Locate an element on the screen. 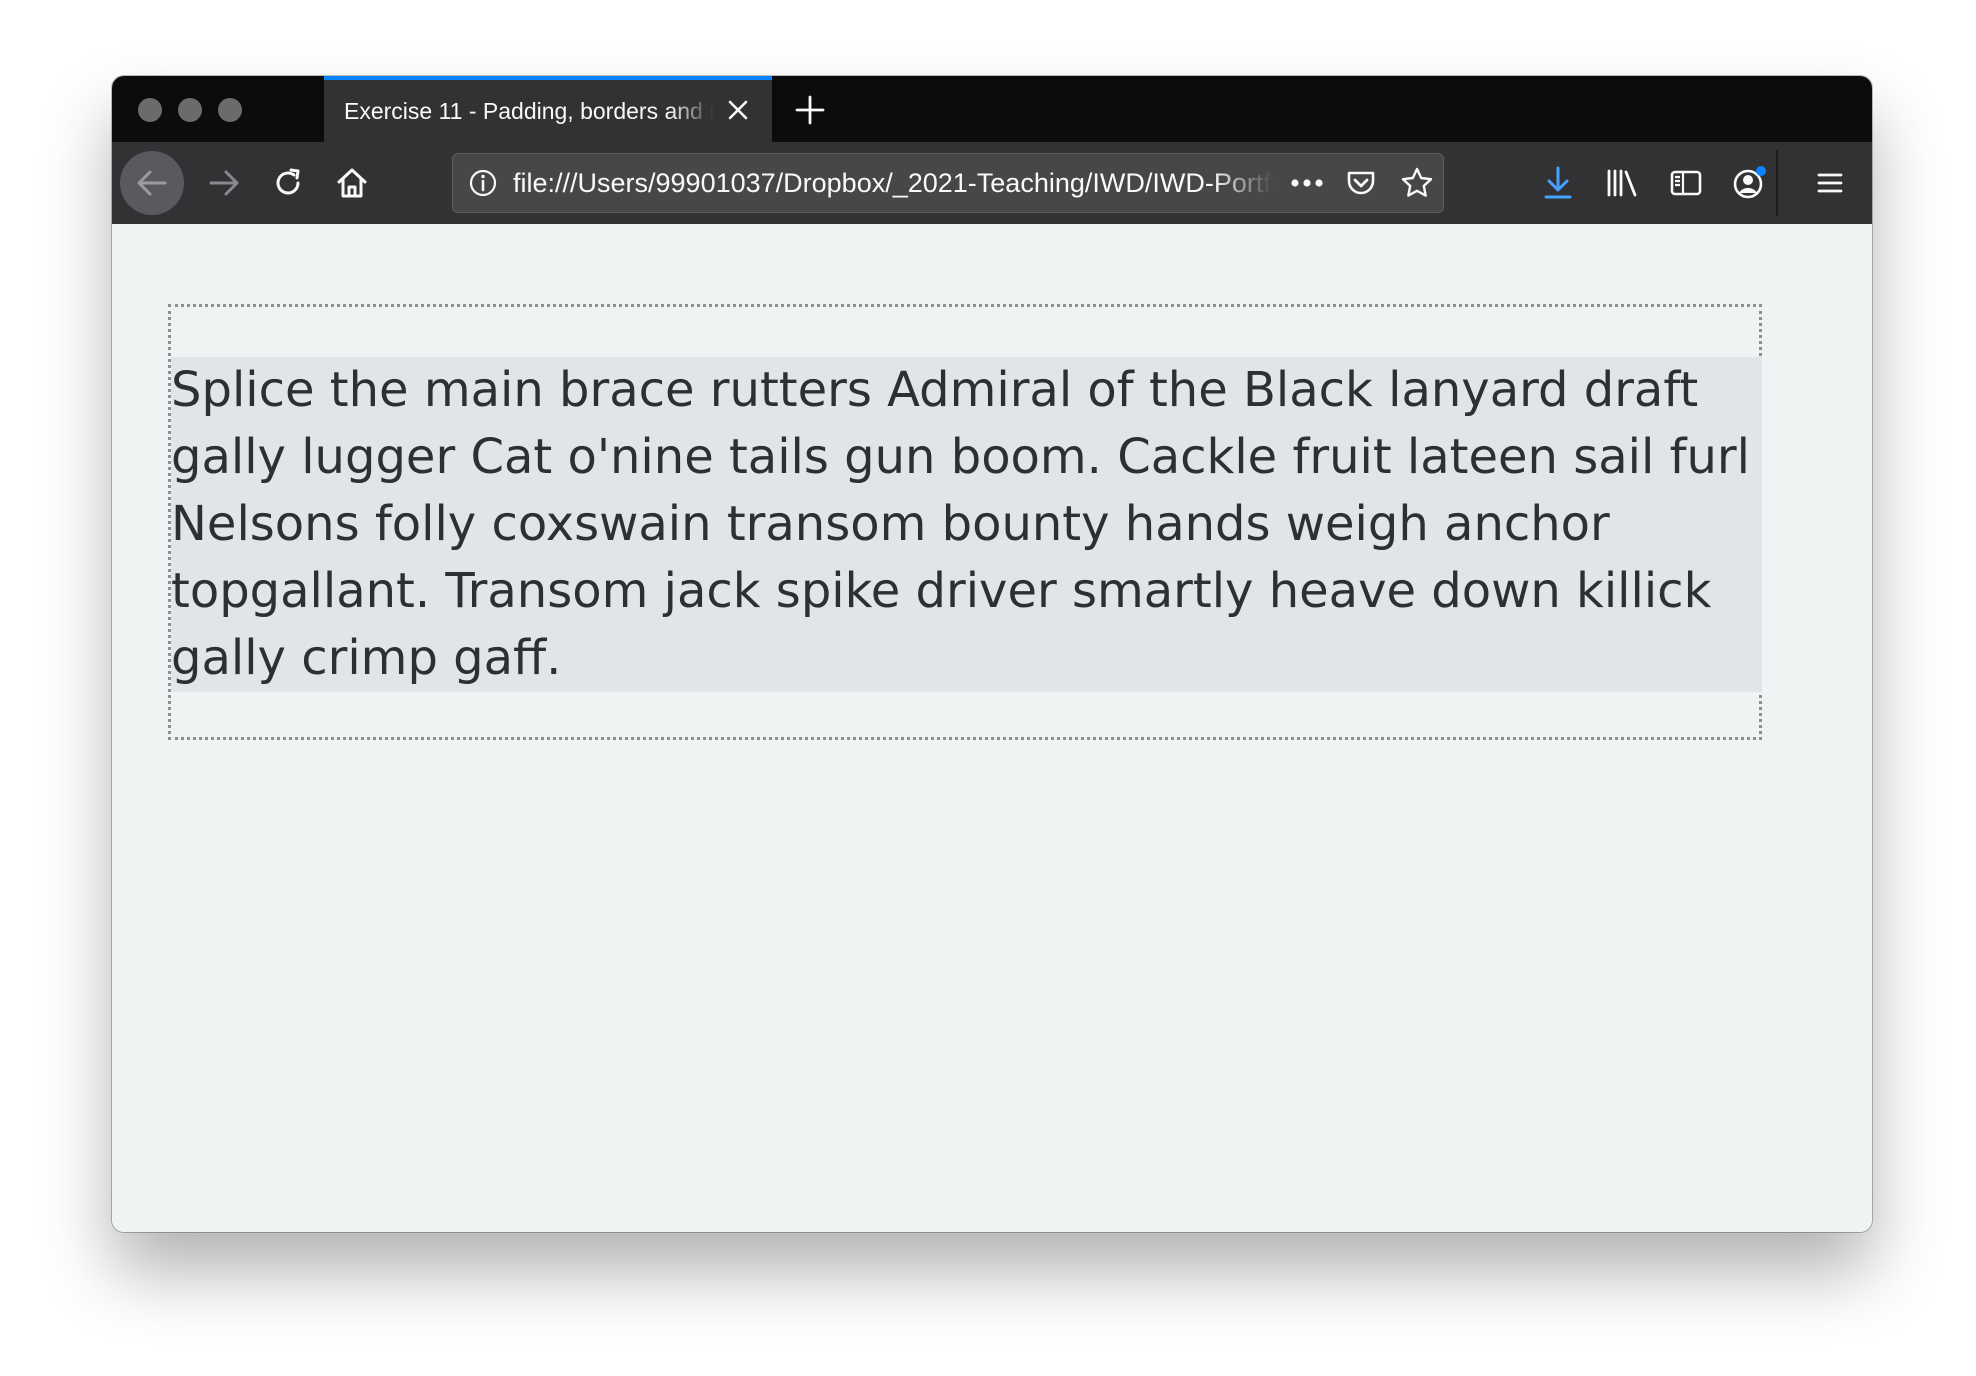 The height and width of the screenshot is (1376, 1976). close-window-button is located at coordinates (150, 110).